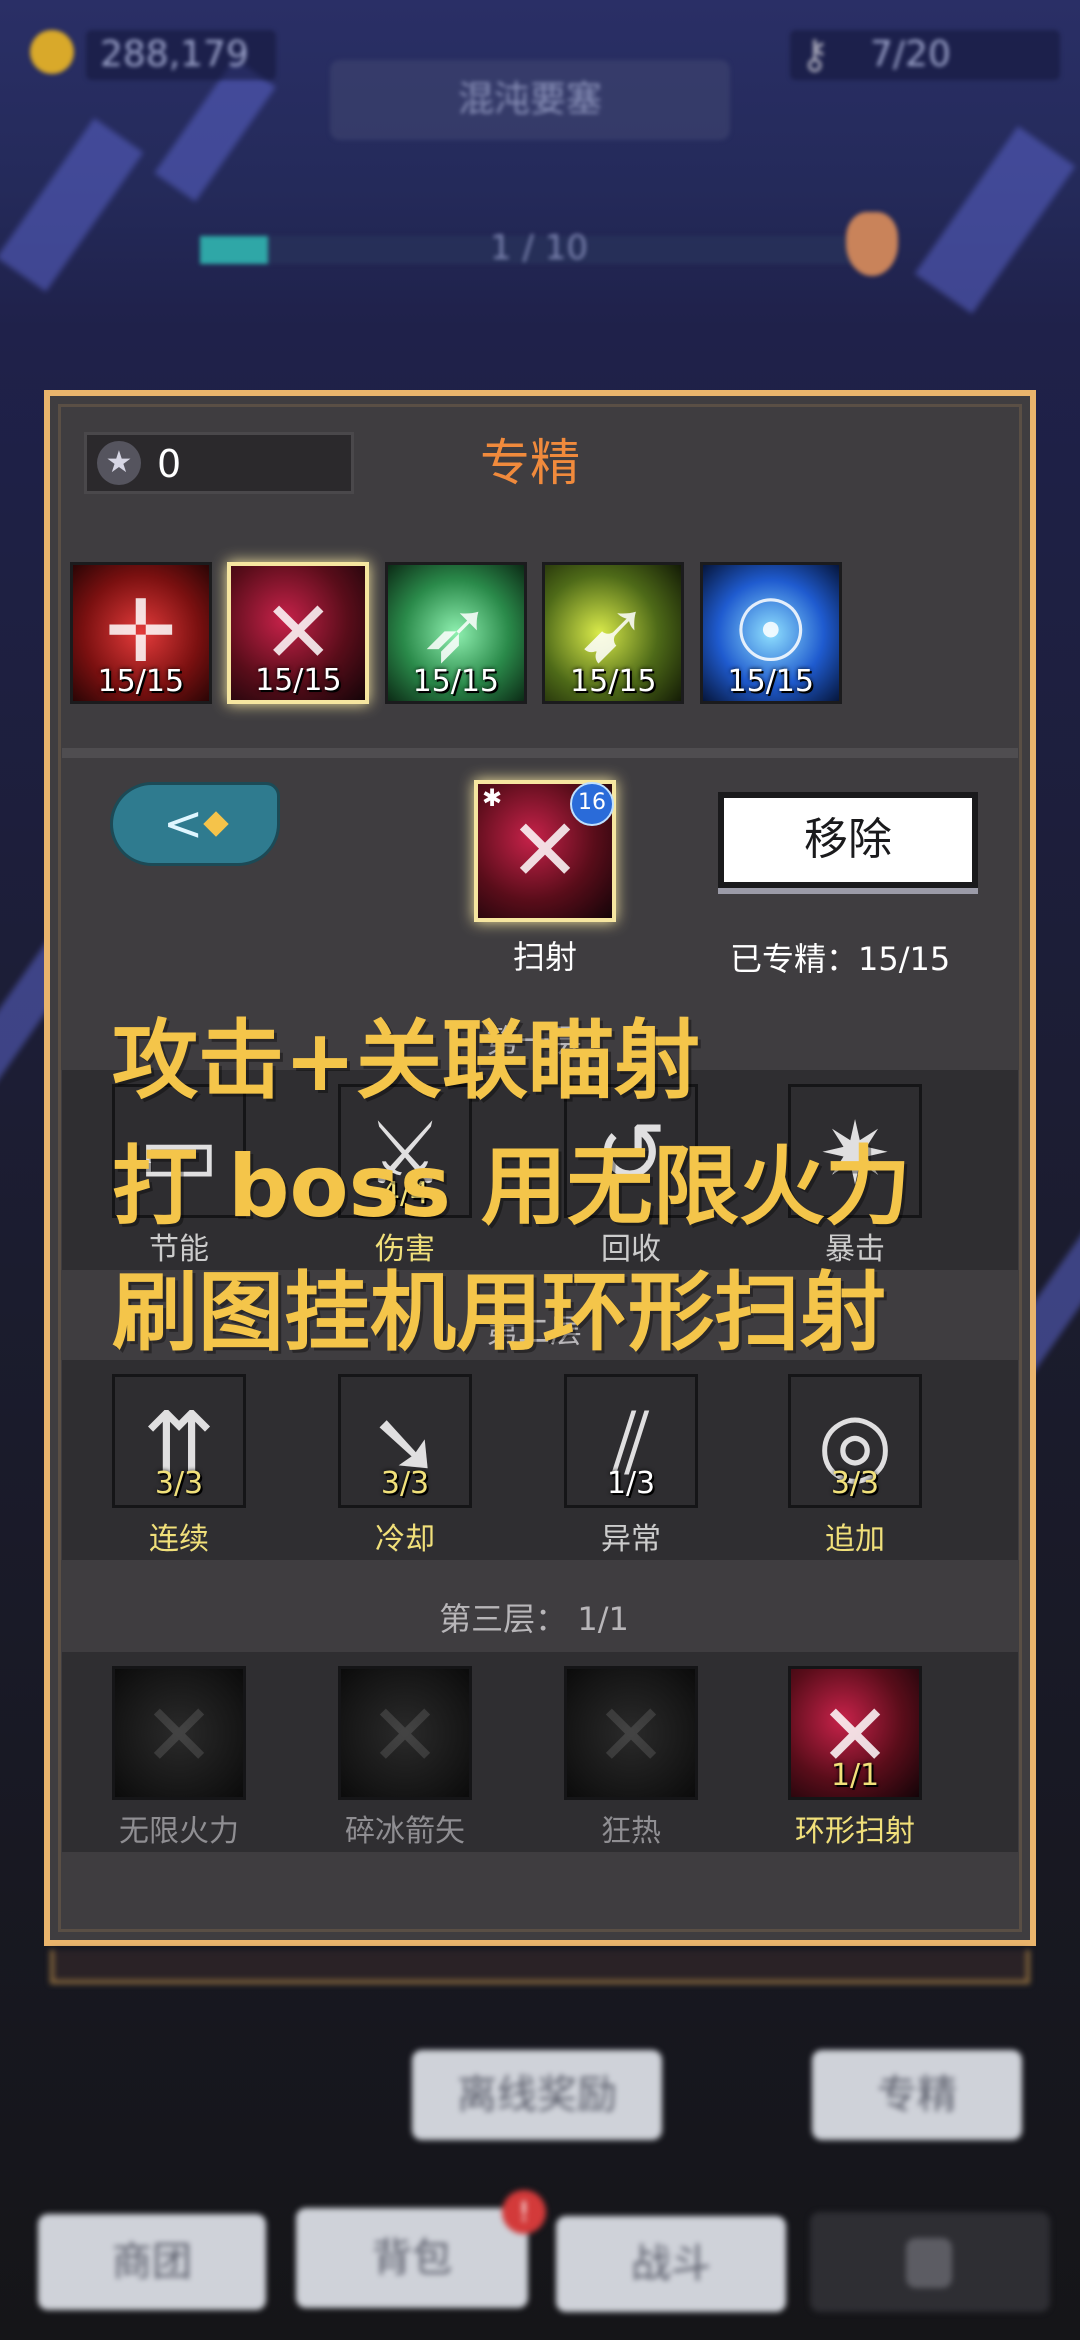 This screenshot has width=1080, height=2340. What do you see at coordinates (140, 633) in the screenshot?
I see `skill-slot: ✛ 15/15` at bounding box center [140, 633].